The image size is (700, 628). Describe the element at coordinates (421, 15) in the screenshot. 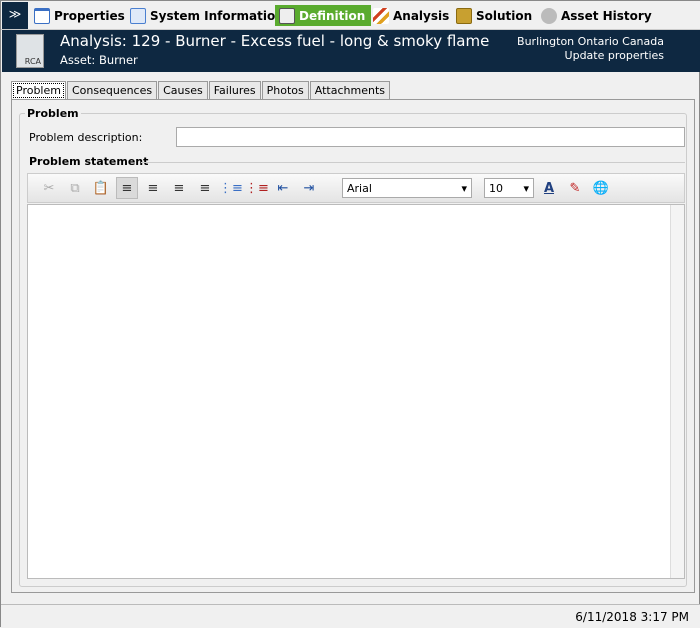

I see `nav-label: Analysis` at that location.